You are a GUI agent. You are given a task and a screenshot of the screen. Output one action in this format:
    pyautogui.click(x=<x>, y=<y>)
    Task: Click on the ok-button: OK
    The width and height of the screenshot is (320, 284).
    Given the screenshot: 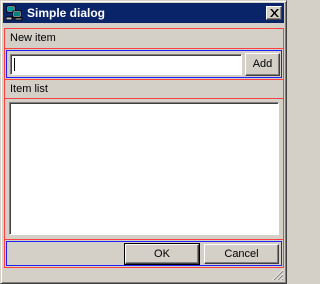 What is the action you would take?
    pyautogui.click(x=162, y=254)
    